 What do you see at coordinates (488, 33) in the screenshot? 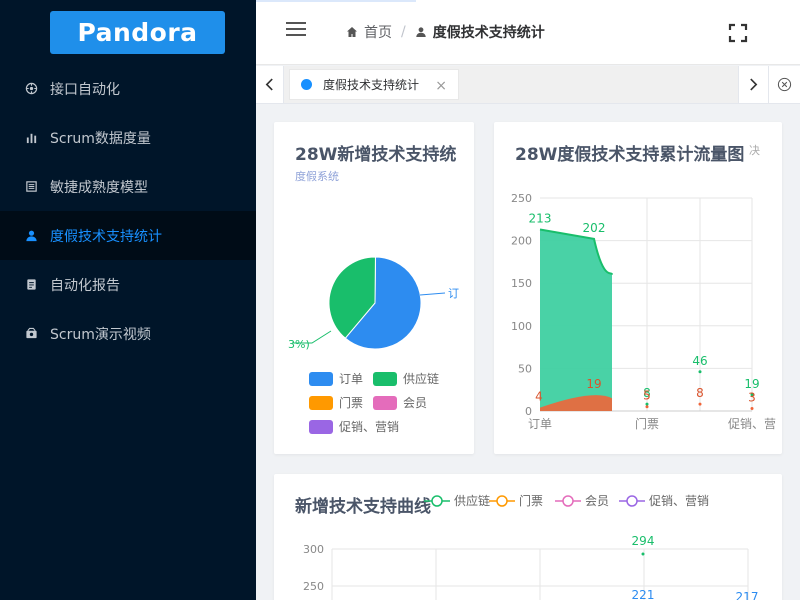
I see `breadcrumb-current: 度假技术支持统计` at bounding box center [488, 33].